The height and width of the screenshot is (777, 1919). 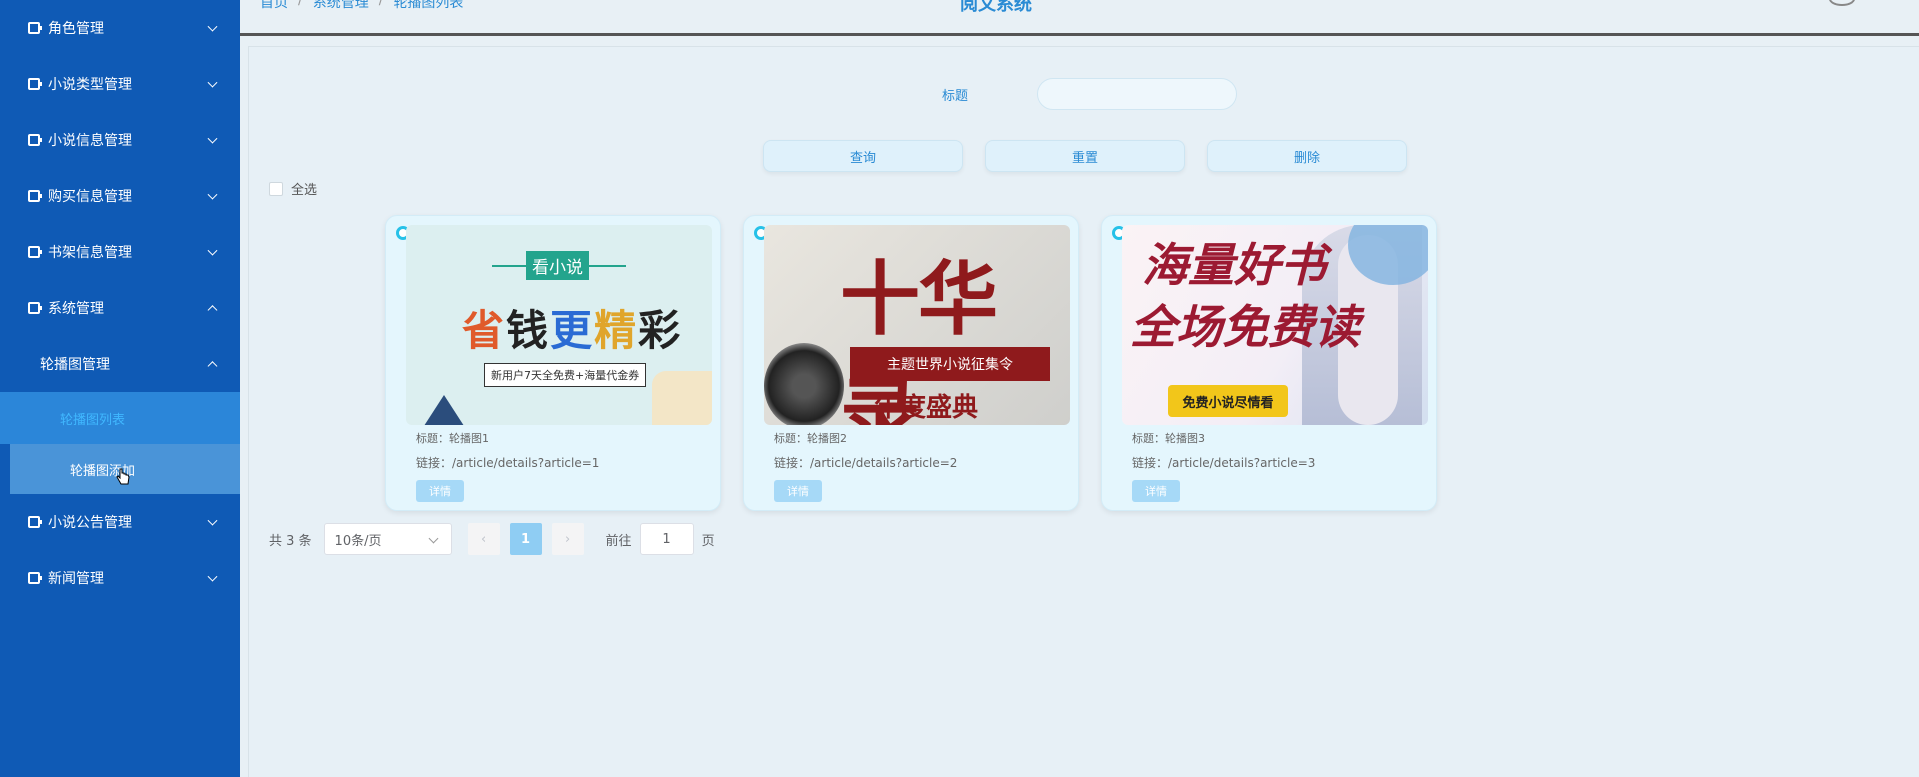 I want to click on sidebar-item-label: 系统管理, so click(x=76, y=309).